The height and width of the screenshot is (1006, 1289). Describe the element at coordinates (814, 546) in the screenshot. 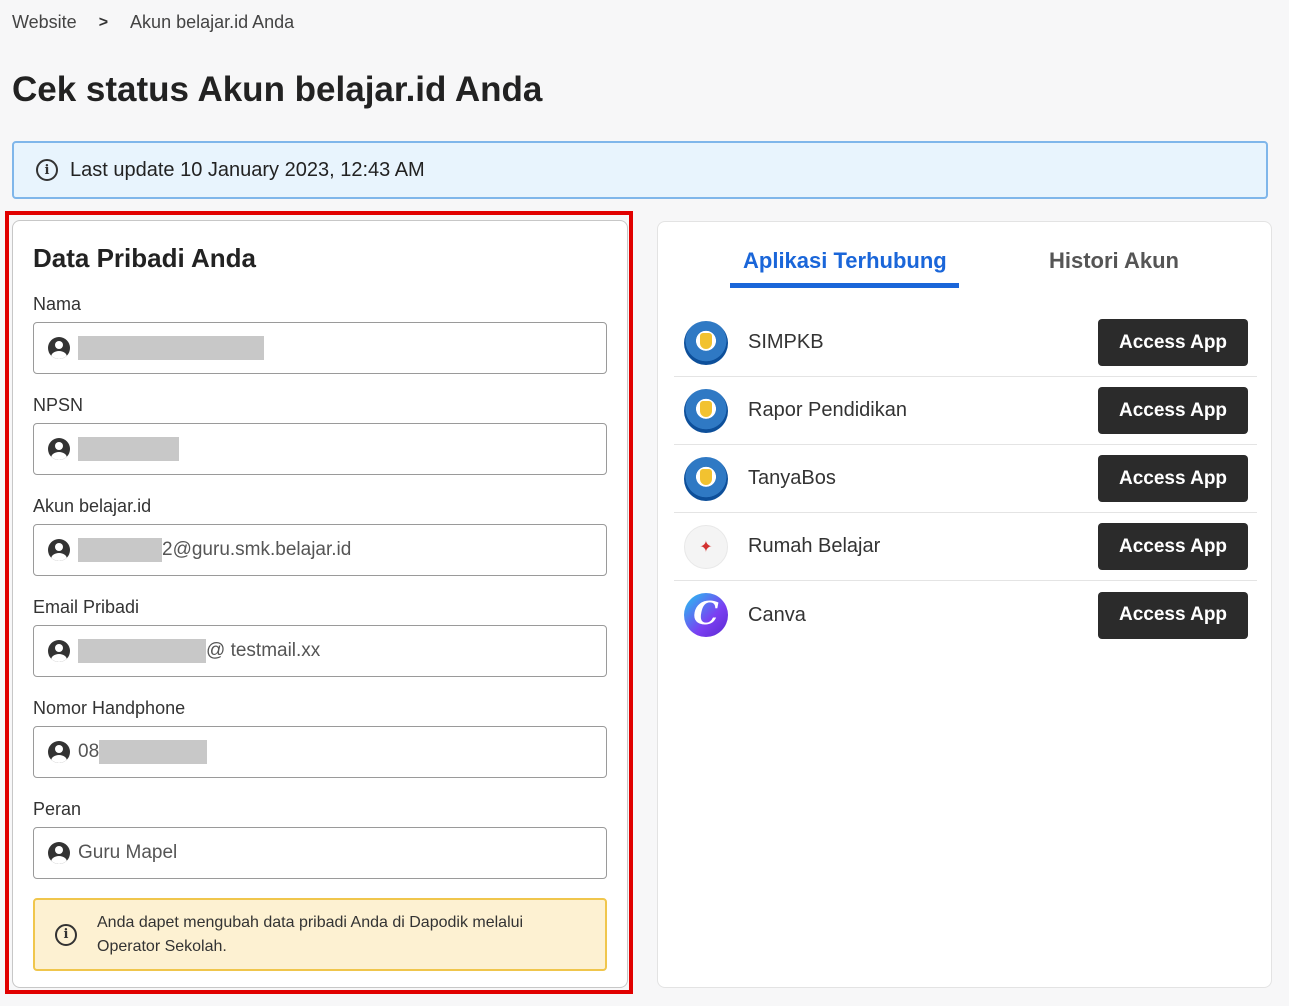

I see `app-name: Rumah Belajar` at that location.